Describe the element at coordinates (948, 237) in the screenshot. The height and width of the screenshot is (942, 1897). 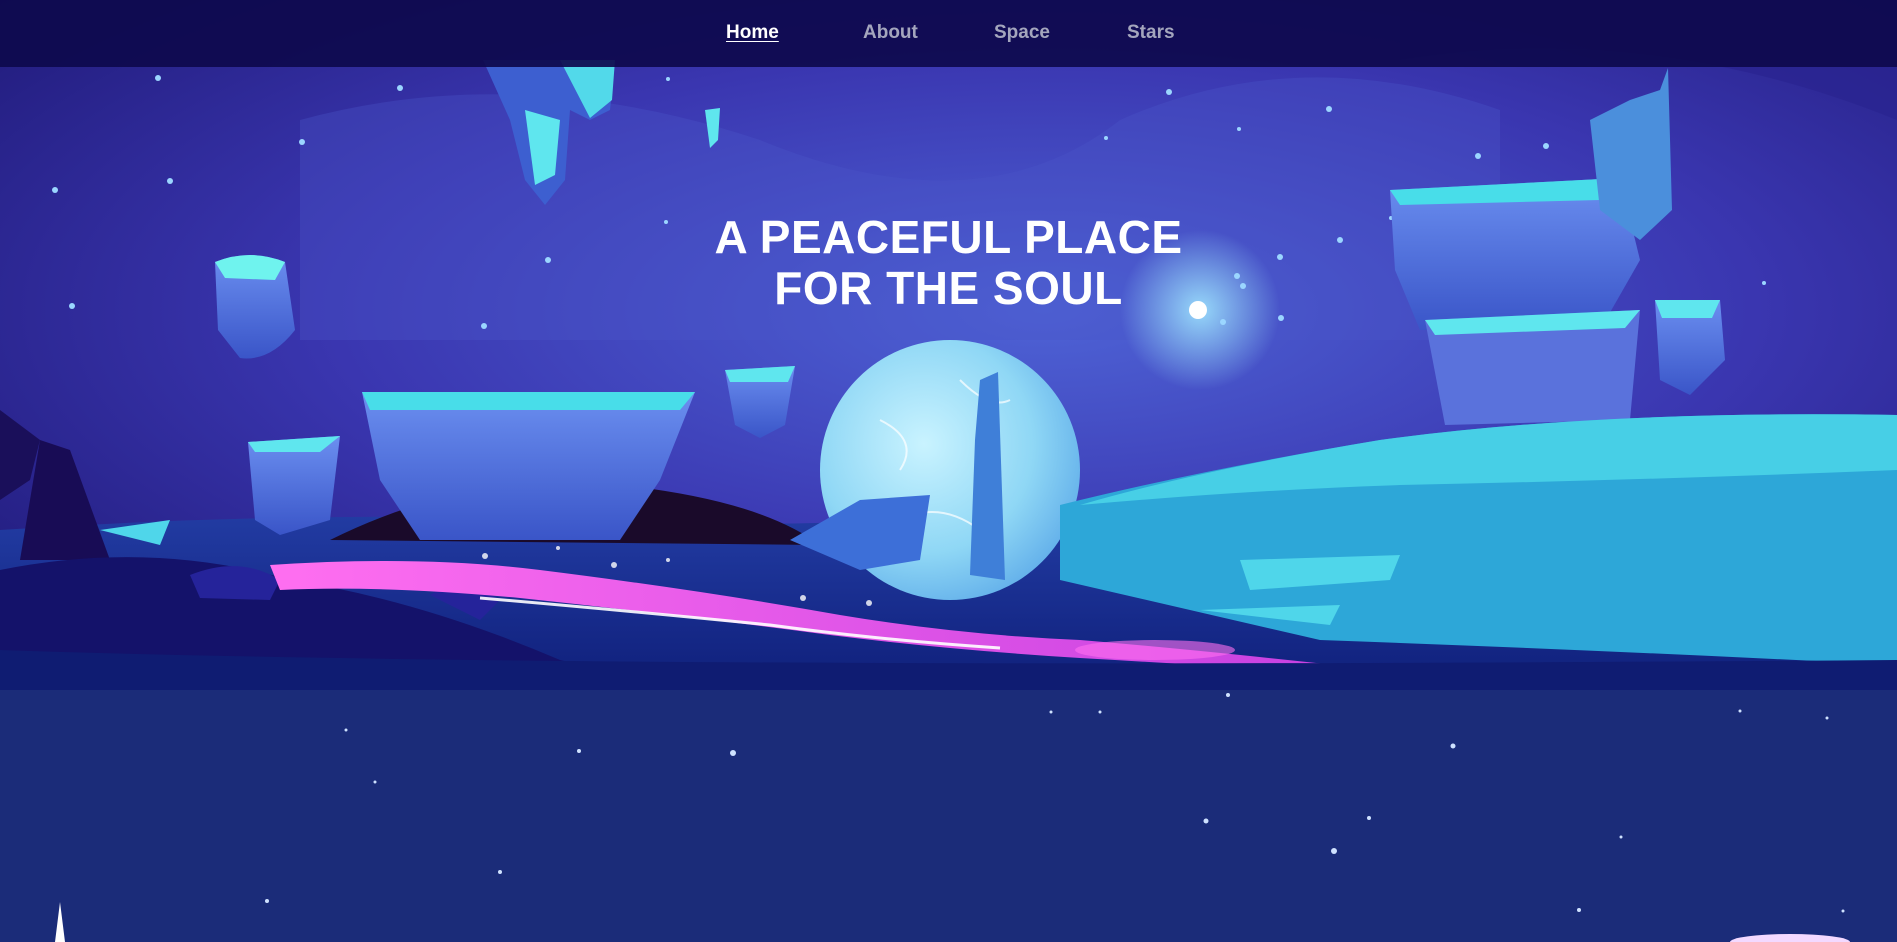
I see `hero-title-line1: A PEACEFUL PLACE` at that location.